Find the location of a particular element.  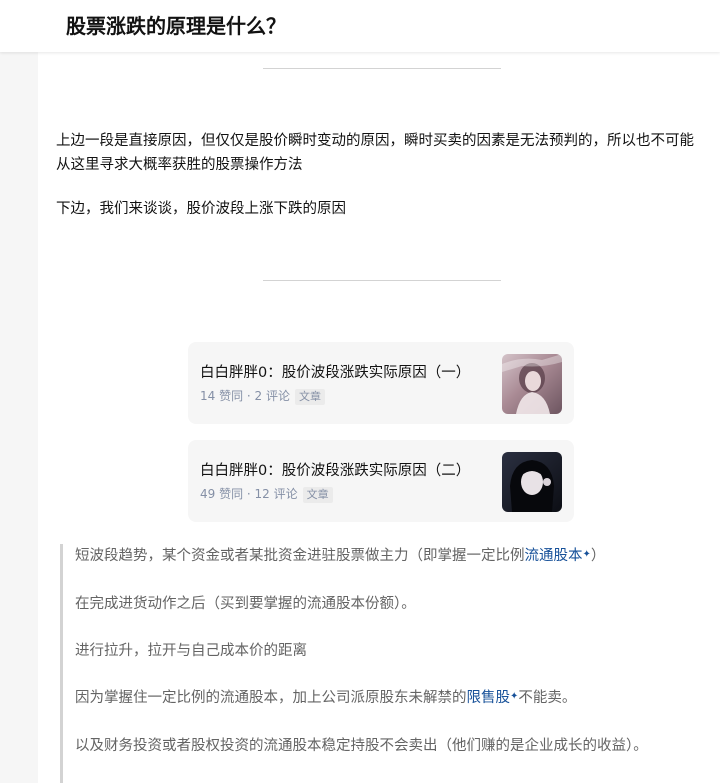

quote-line: 在完成进货动作之后（买到要掌握的流通股本份额）。 is located at coordinates (245, 604).